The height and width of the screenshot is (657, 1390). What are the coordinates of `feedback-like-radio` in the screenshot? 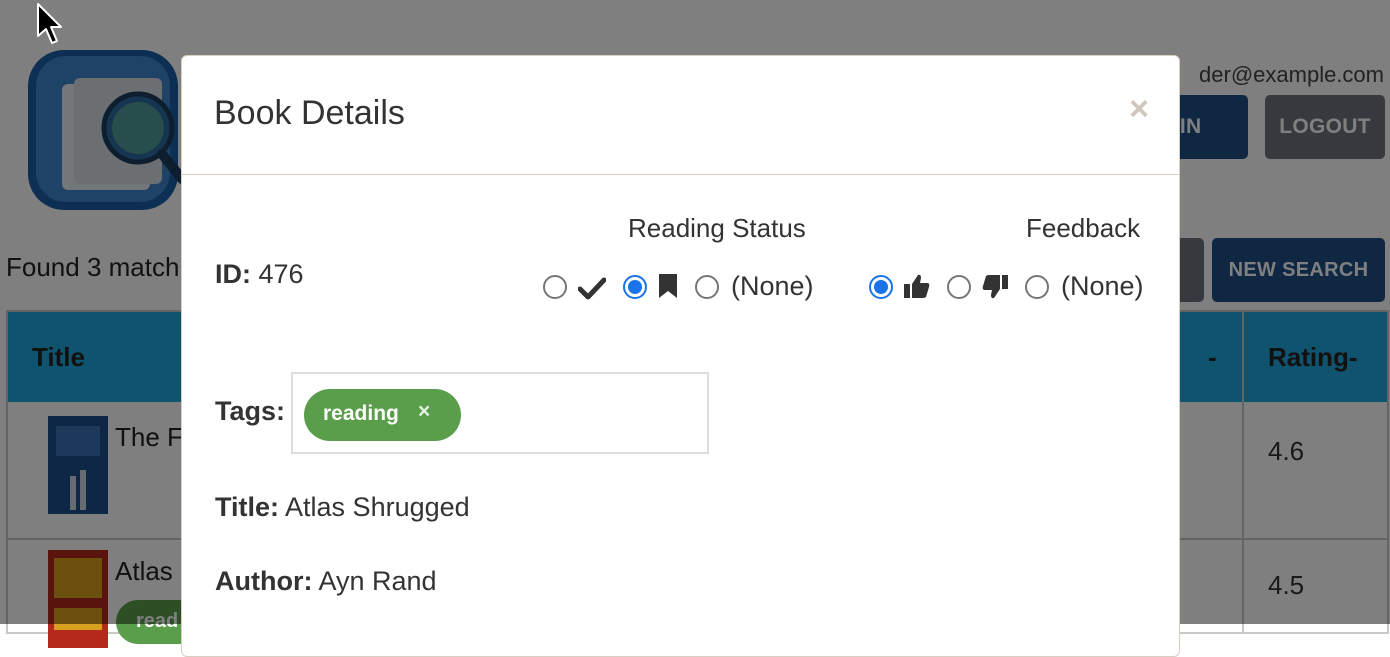 It's located at (881, 287).